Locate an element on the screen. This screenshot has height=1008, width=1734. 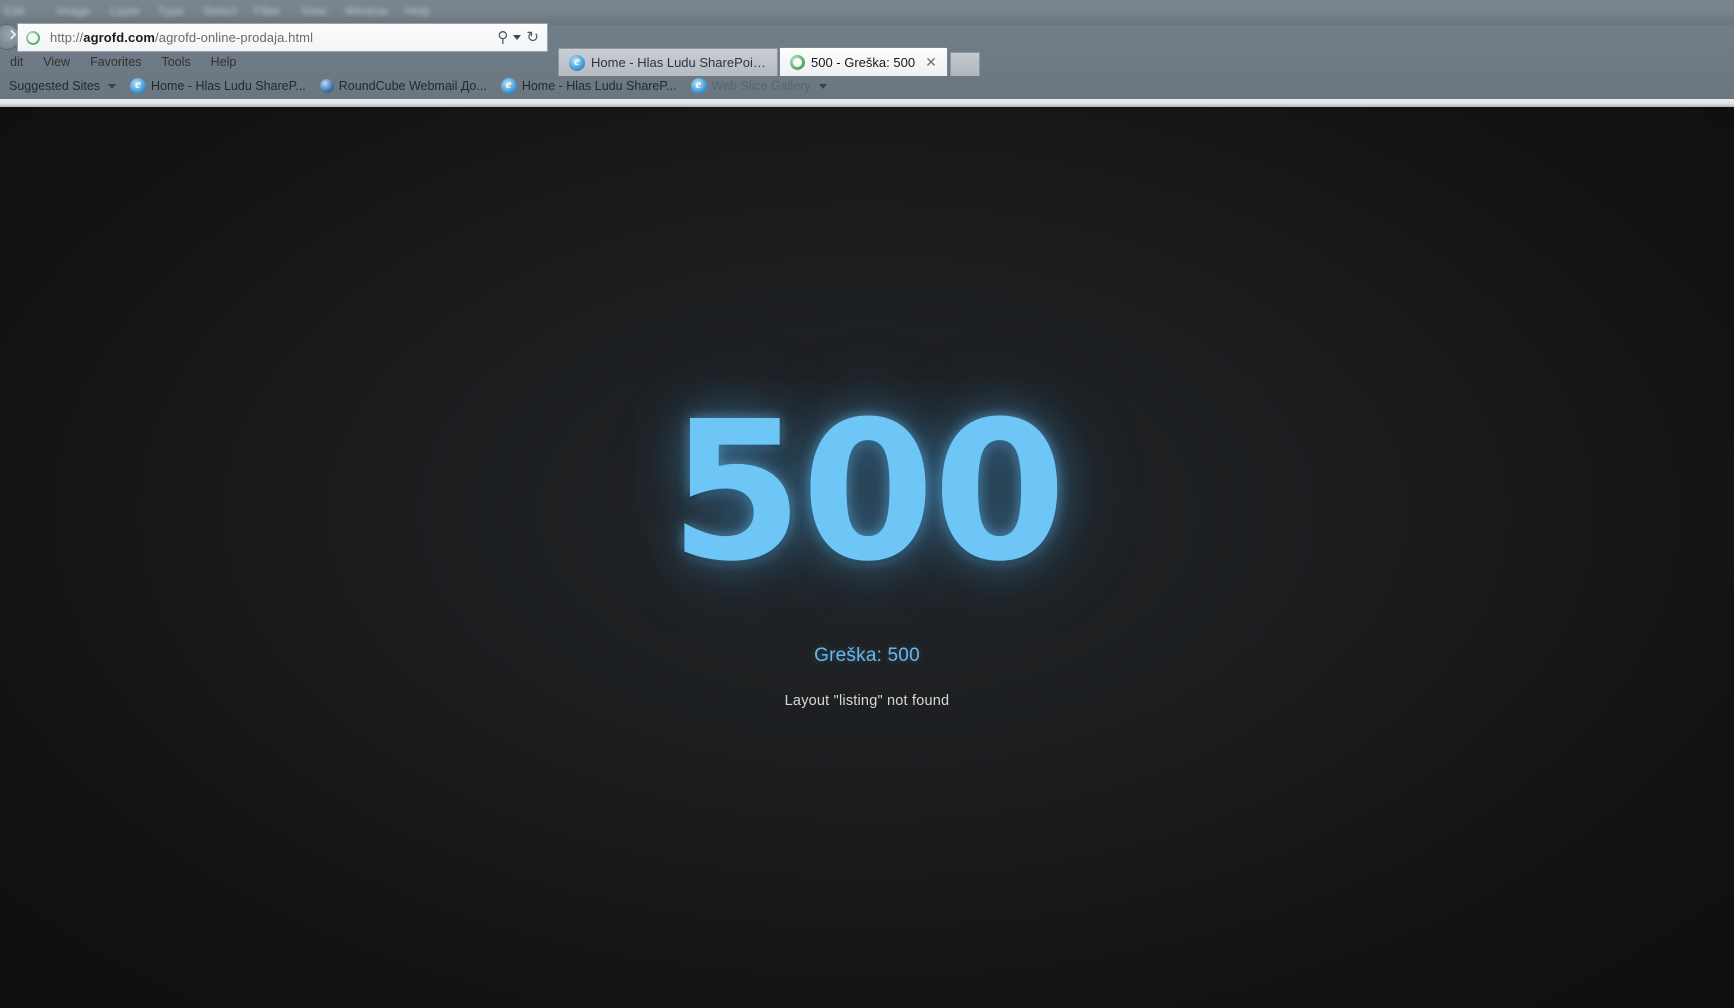
menu-item-edit: dit is located at coordinates (16, 62).